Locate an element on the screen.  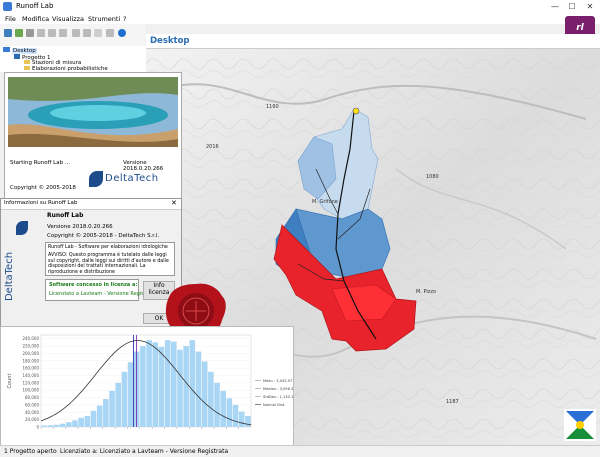
deltatech-logo-icon is located at coordinates (96, 179).